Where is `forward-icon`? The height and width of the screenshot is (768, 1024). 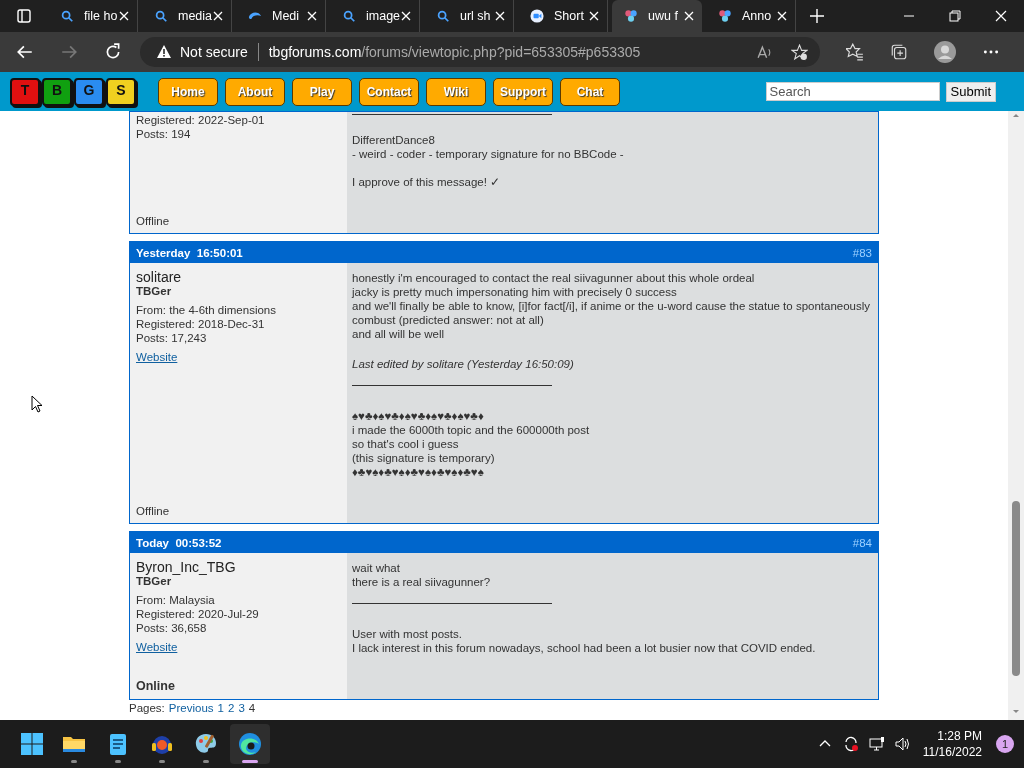 forward-icon is located at coordinates (69, 52).